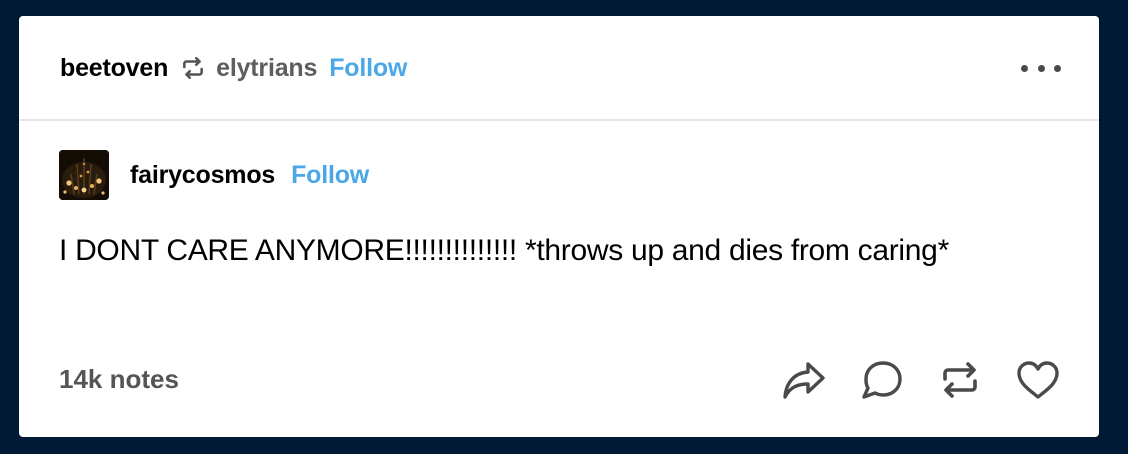  I want to click on share-icon, so click(804, 380).